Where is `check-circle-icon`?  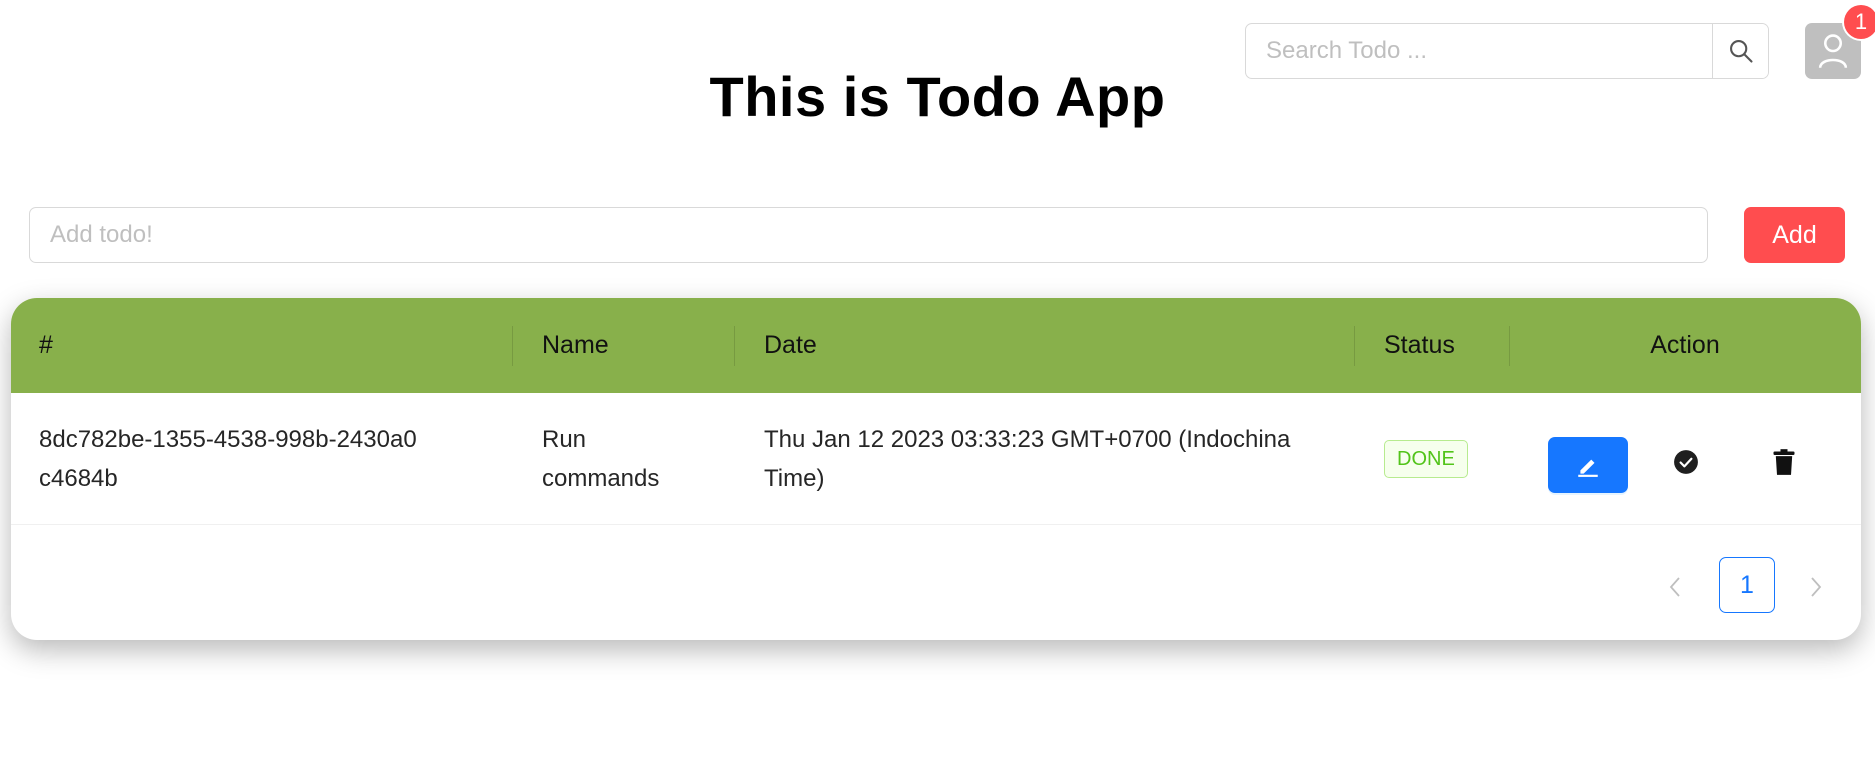
check-circle-icon is located at coordinates (1686, 462).